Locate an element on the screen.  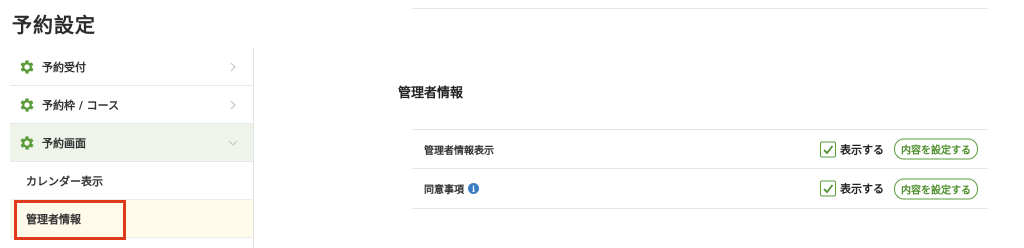
settings-row: 管理者情報表示 表示する 内容を設定する is located at coordinates (700, 149).